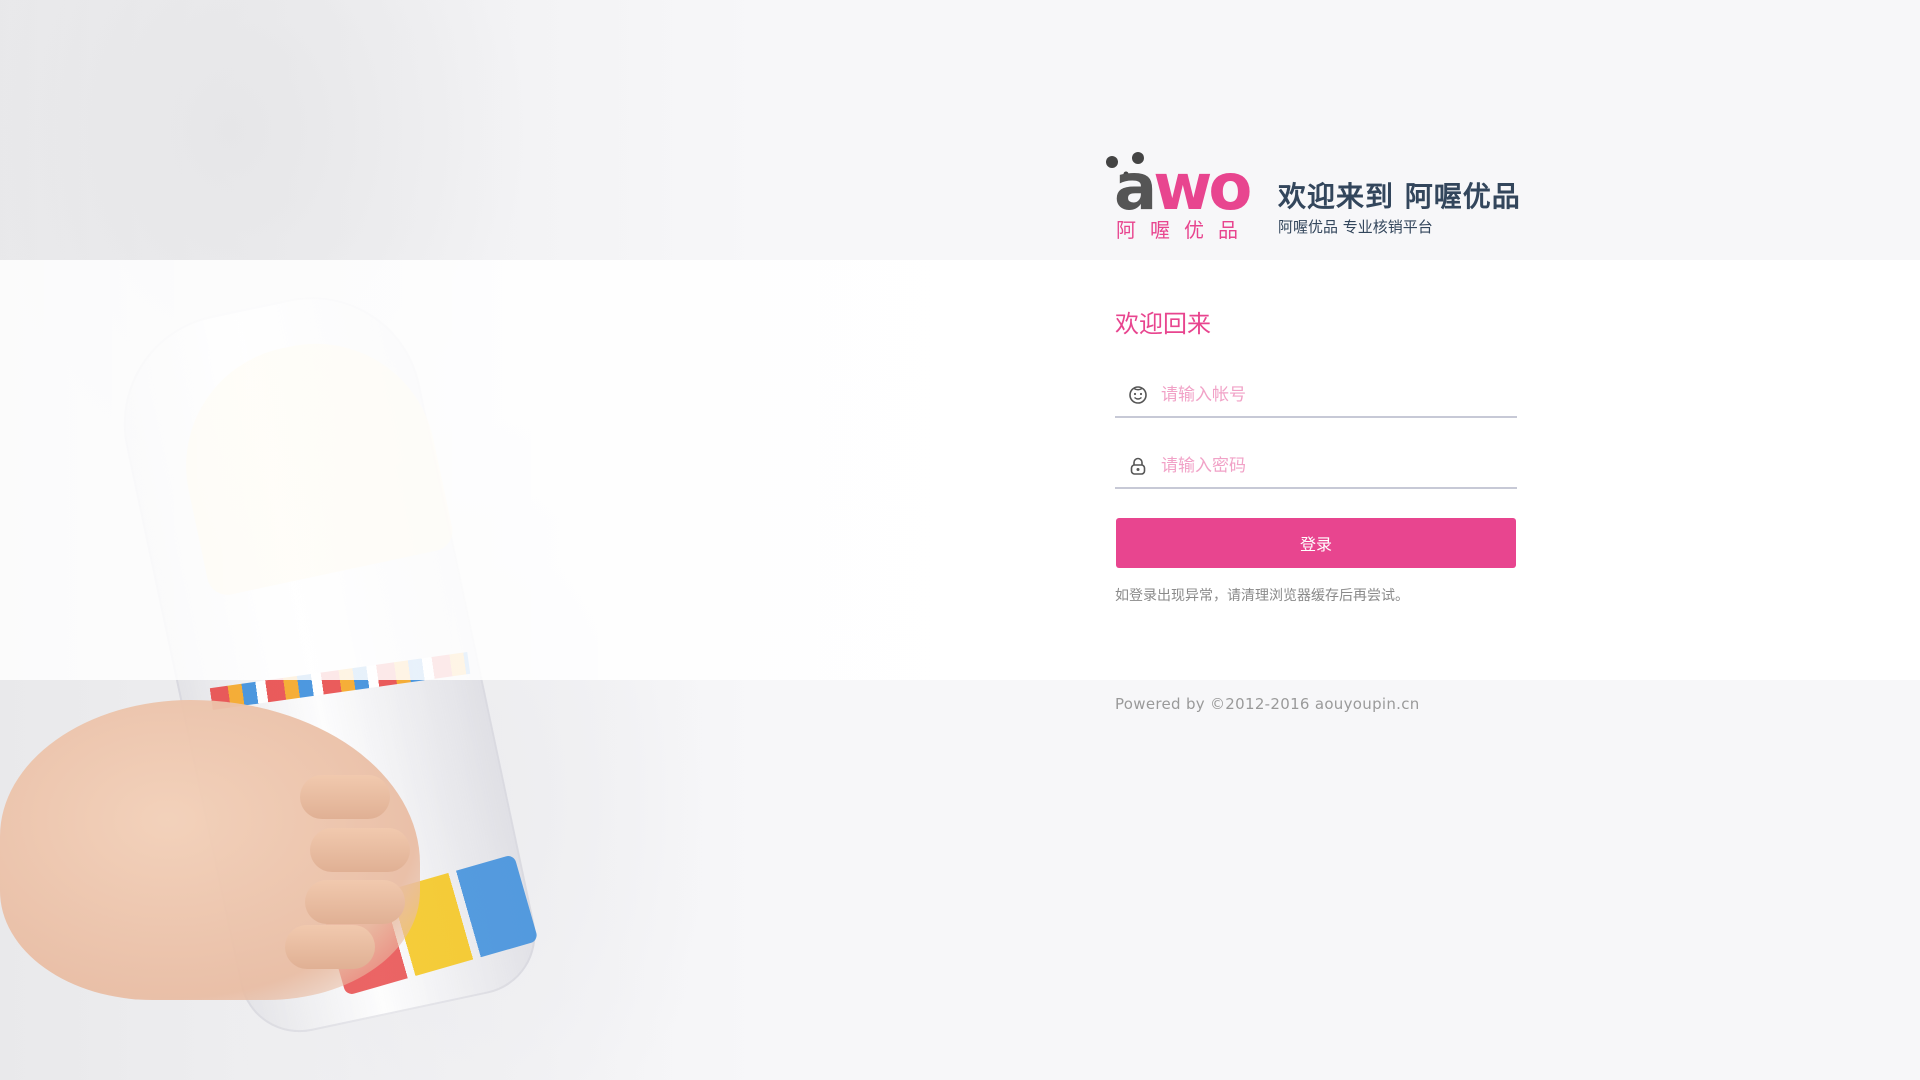 The width and height of the screenshot is (1920, 1080). Describe the element at coordinates (1135, 188) in the screenshot. I see `logo-letter-a: a` at that location.